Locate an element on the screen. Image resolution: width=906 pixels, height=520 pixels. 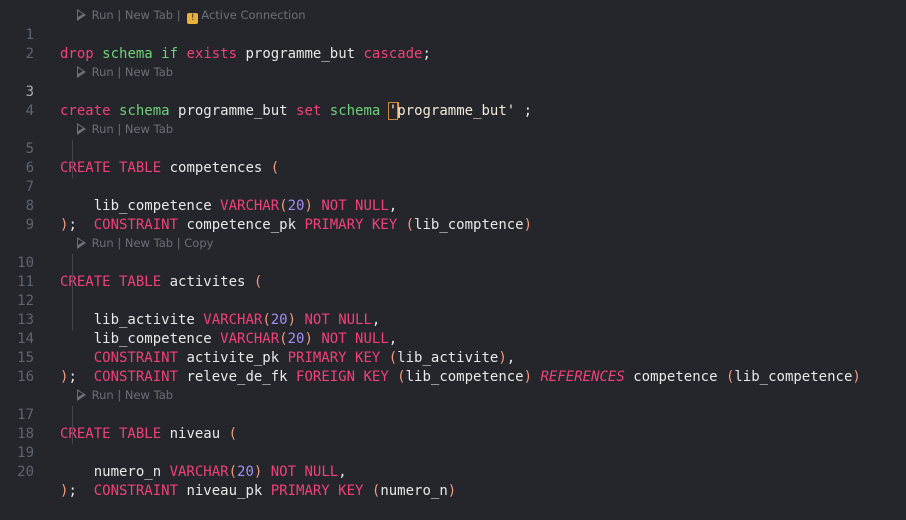
code-line-20: 20 ); is located at coordinates (453, 471).